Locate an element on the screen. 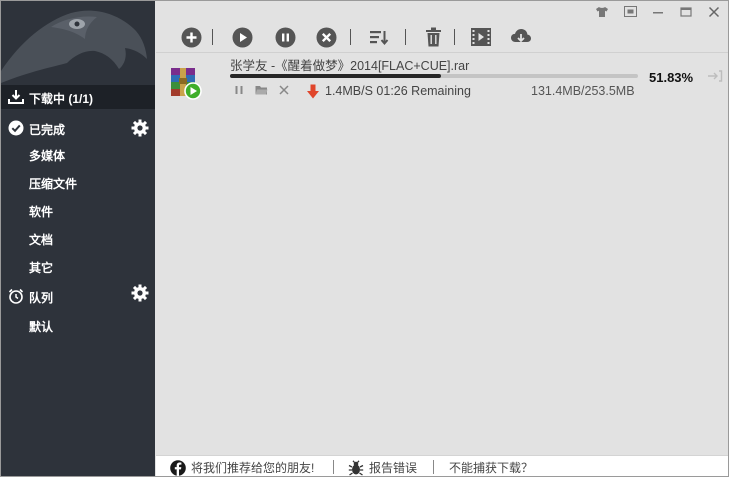 This screenshot has height=477, width=729. cannot-capture-label: 不能捕获下载？ is located at coordinates (491, 468).